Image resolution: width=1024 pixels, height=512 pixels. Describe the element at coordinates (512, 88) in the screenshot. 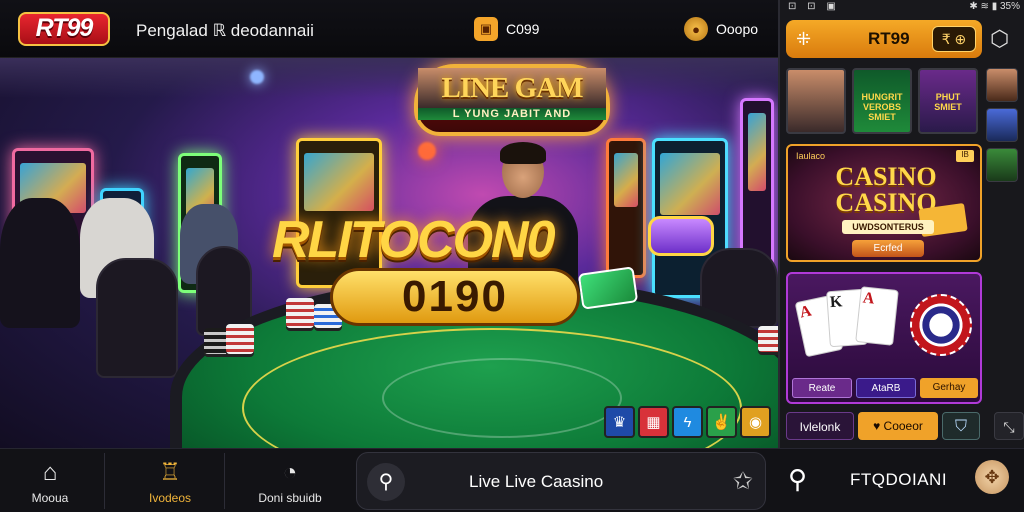

I see `sign-title: LINE GAM` at that location.